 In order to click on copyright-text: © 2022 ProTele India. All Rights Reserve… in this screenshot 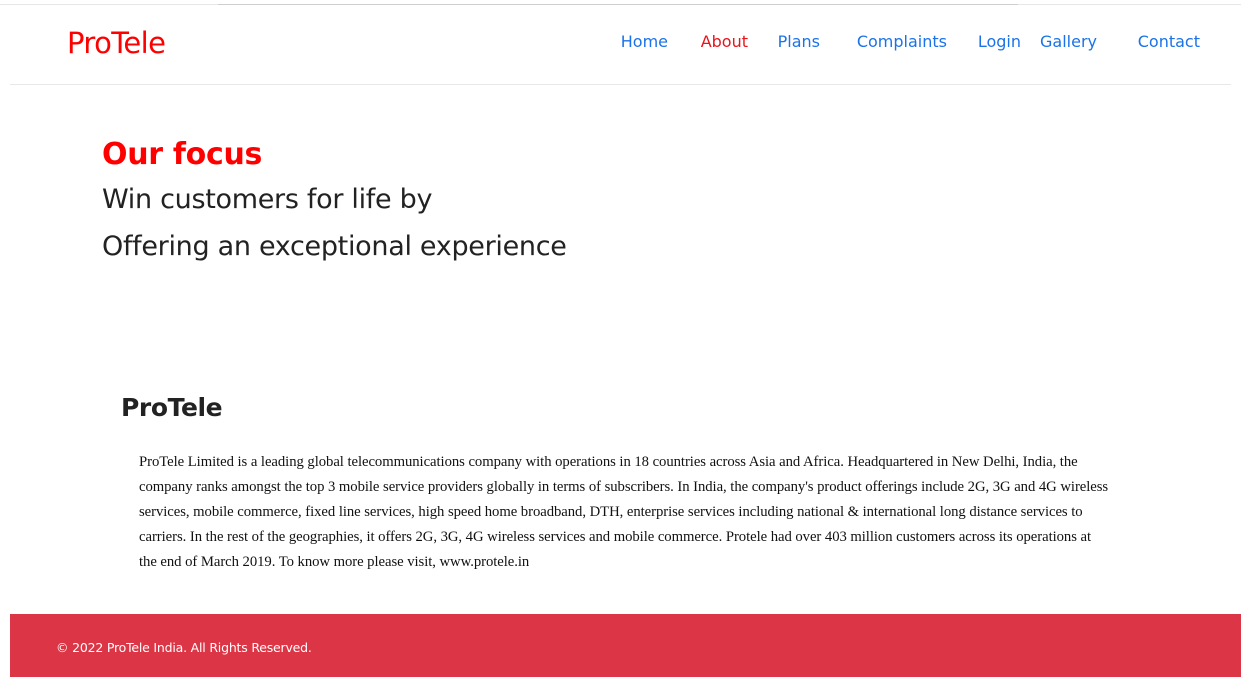, I will do `click(184, 647)`.